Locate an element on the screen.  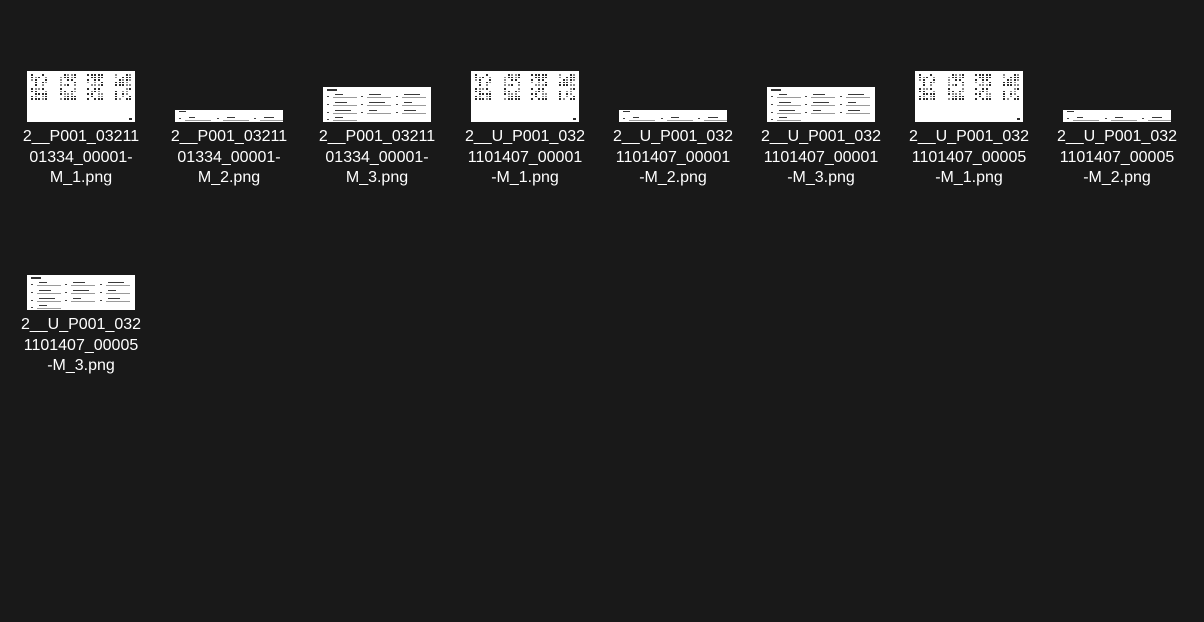
file-item: 2__P001_03211 01334_00001- M_1.png is located at coordinates (81, 158).